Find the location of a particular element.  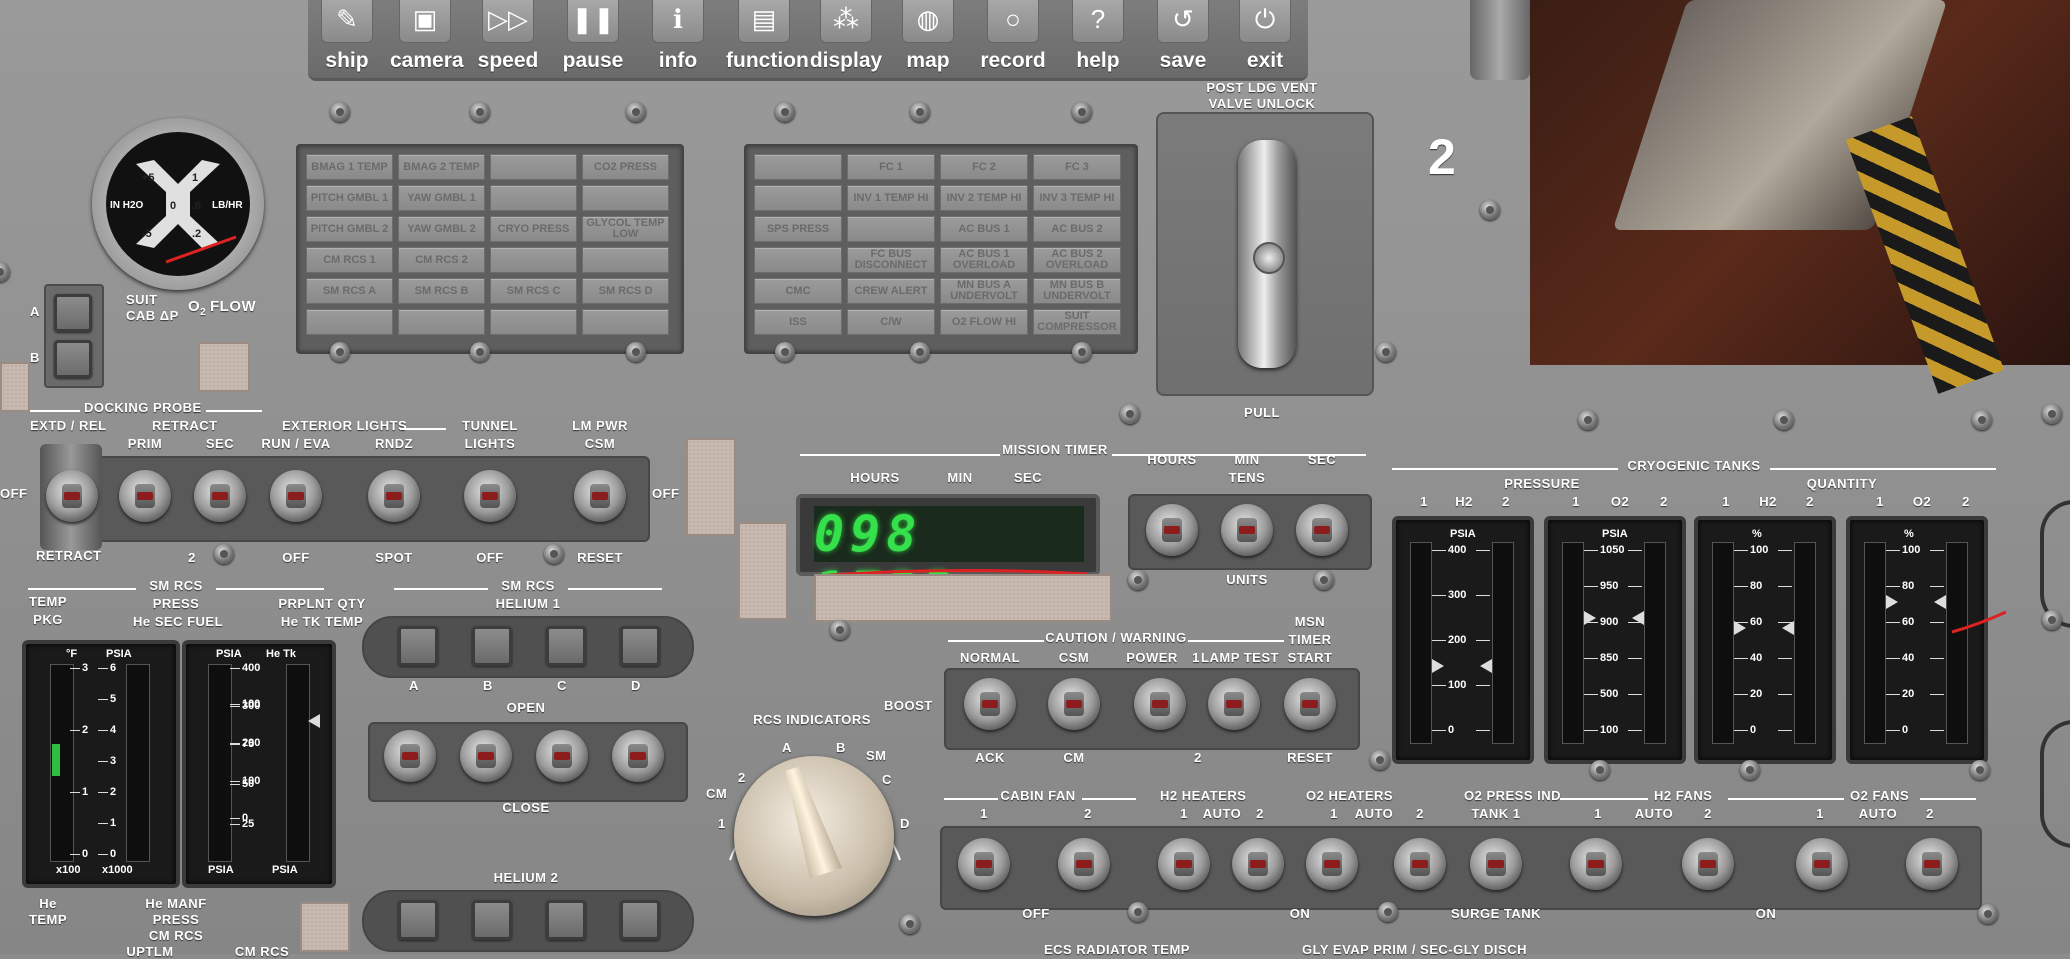

o2-heater-2-switch is located at coordinates (1420, 864).